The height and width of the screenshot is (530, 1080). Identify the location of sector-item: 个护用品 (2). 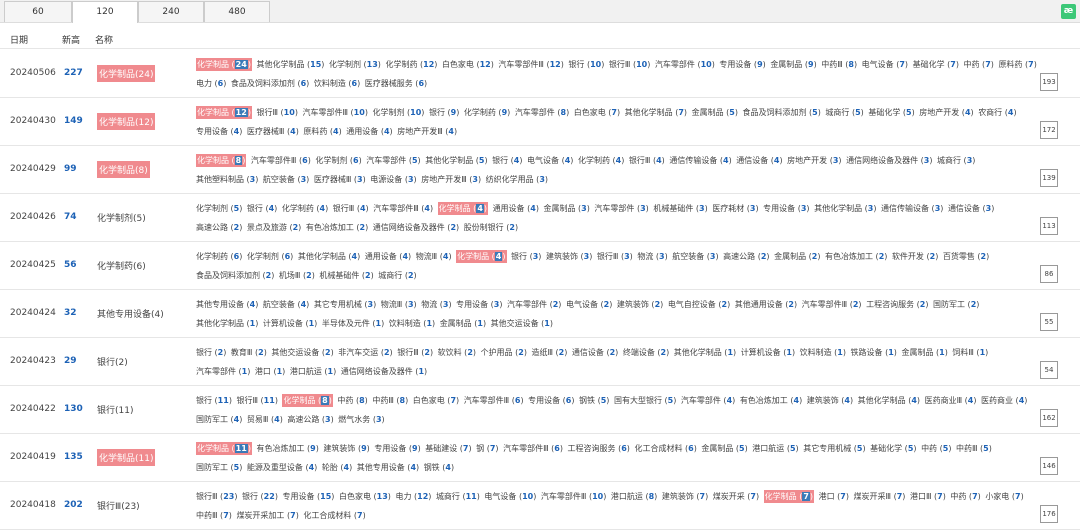
(504, 352).